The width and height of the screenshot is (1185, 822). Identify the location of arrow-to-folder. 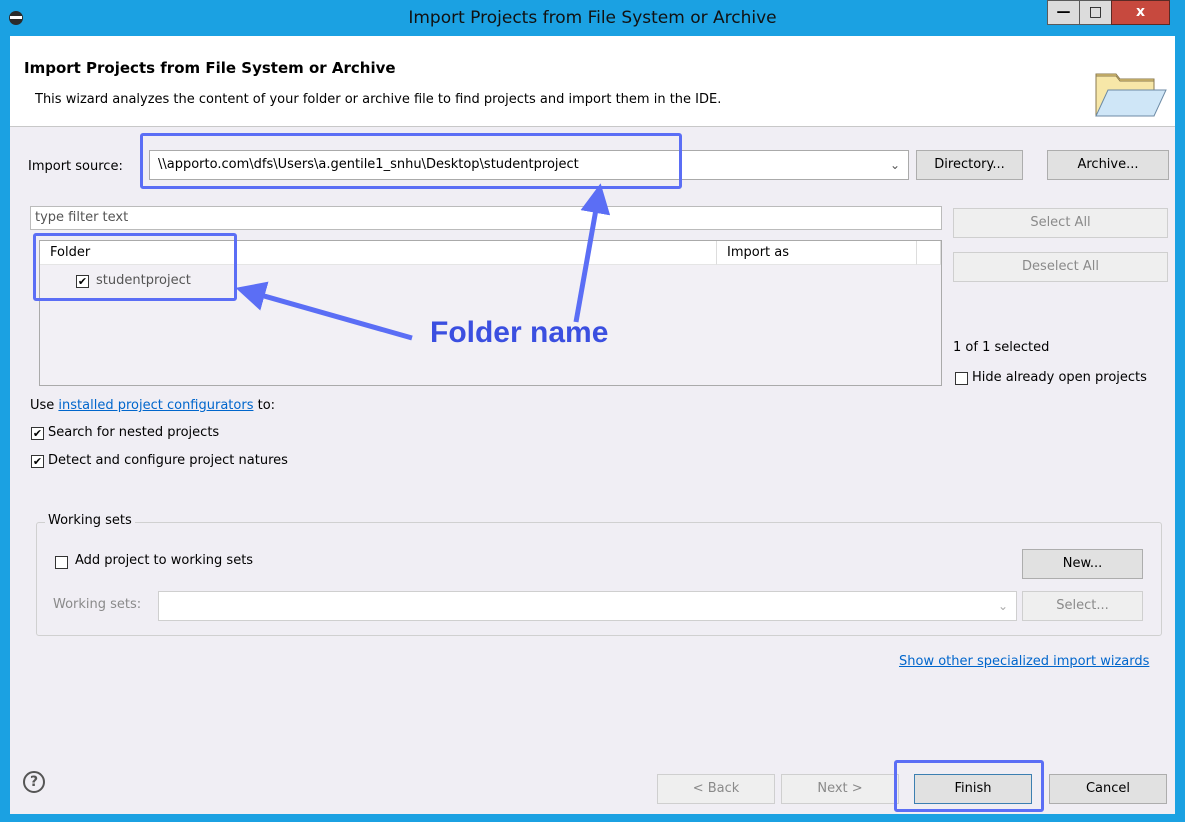
(324, 311).